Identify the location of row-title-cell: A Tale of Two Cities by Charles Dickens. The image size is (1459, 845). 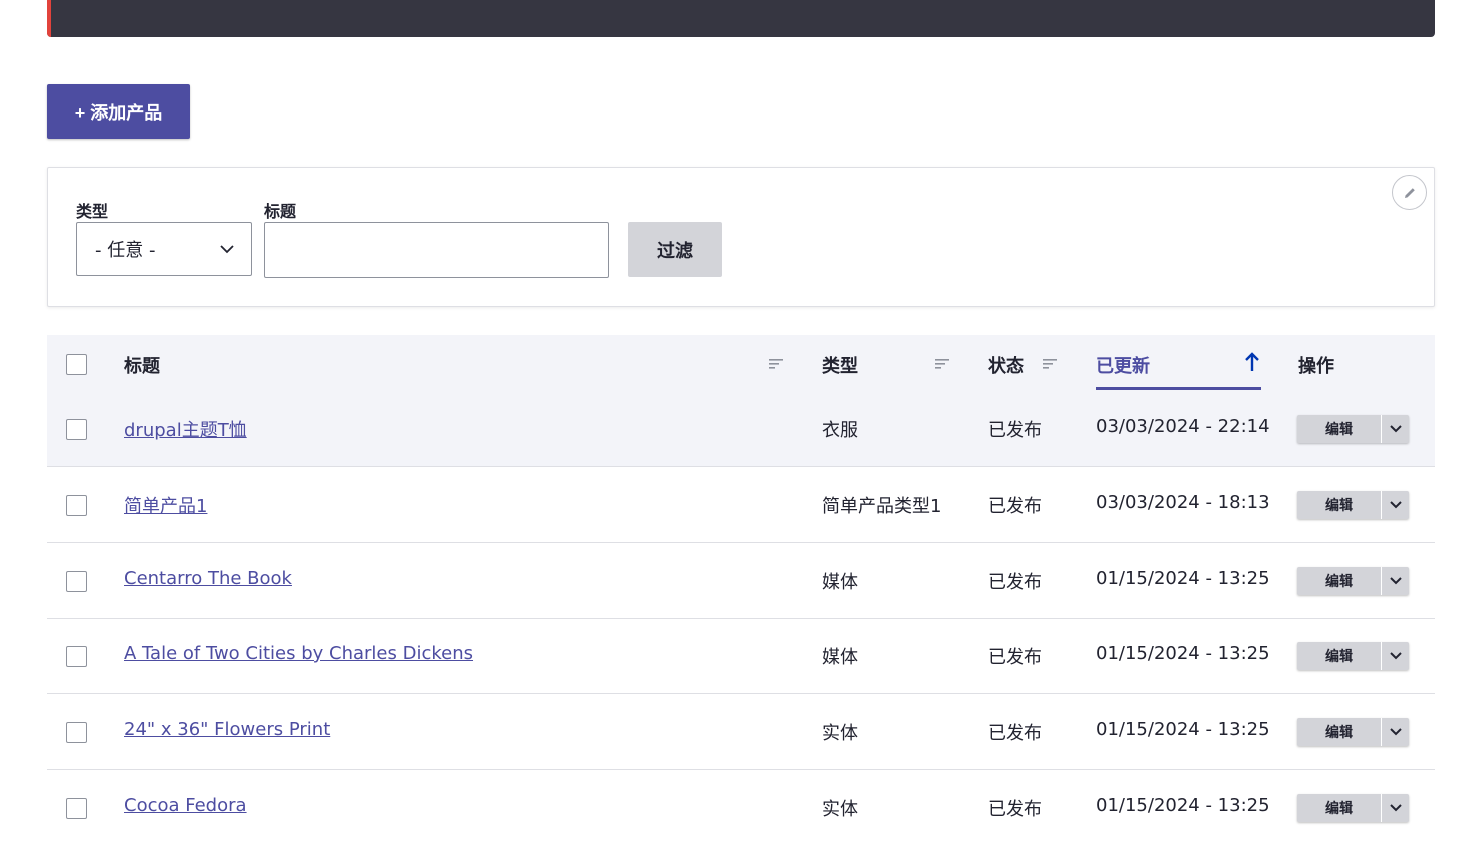
(298, 653).